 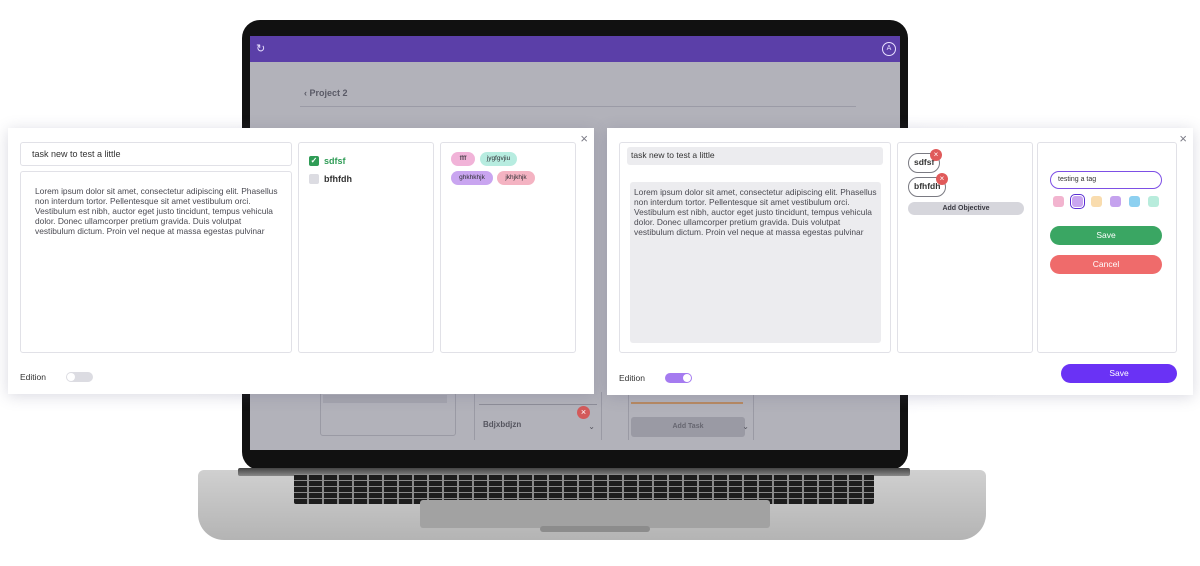 I want to click on breadcrumb: ‹ Project 2, so click(x=326, y=93).